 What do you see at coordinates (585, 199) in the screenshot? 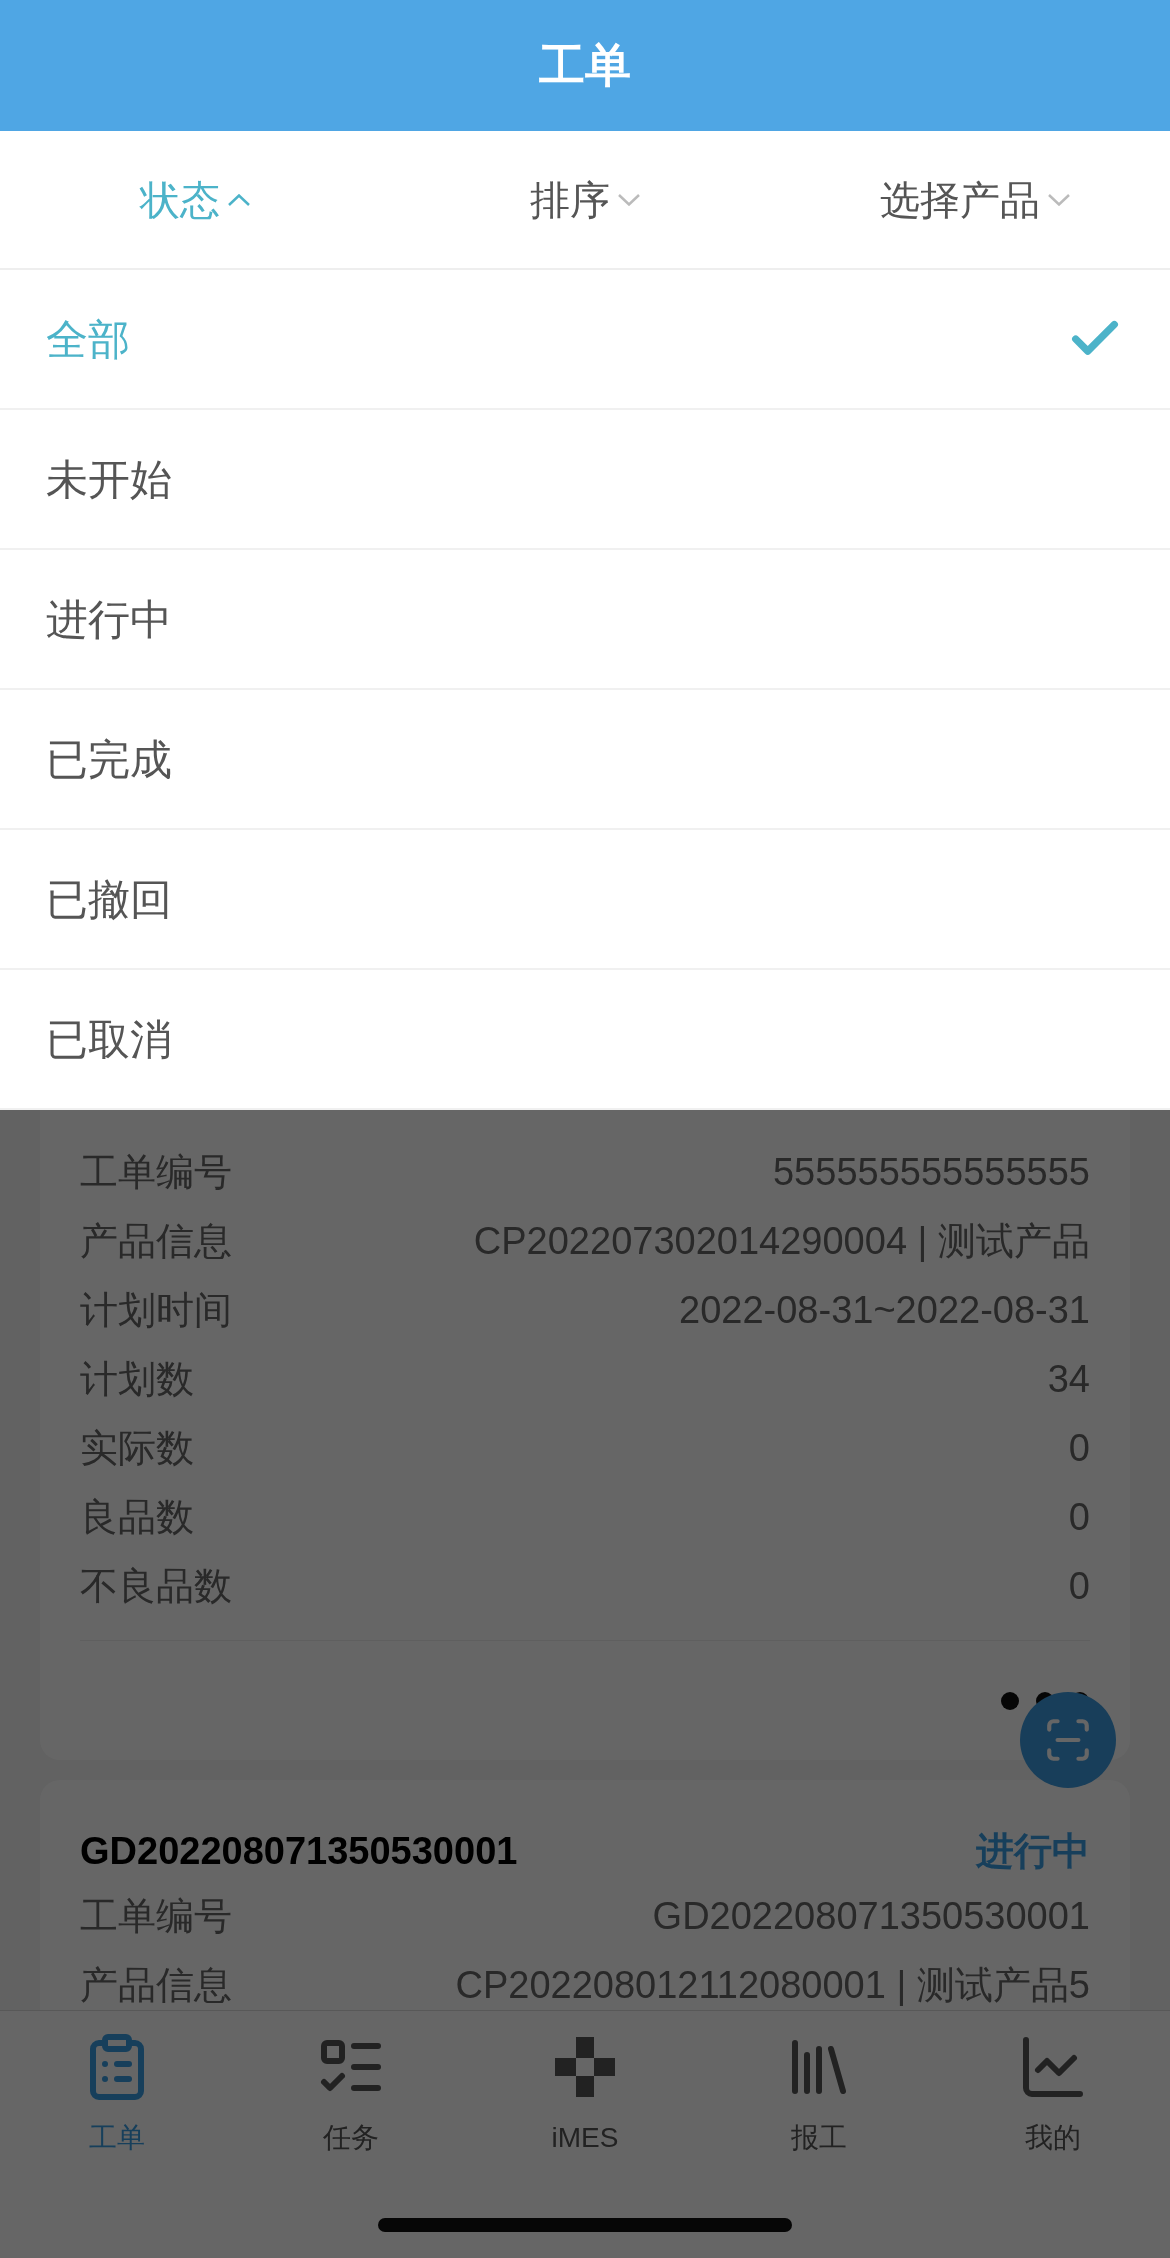
I see `filter-tab: 排序` at bounding box center [585, 199].